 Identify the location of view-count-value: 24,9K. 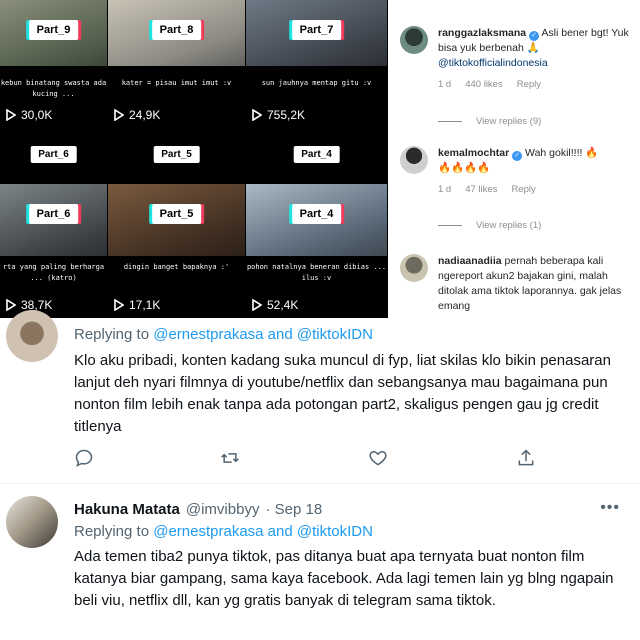
(145, 115).